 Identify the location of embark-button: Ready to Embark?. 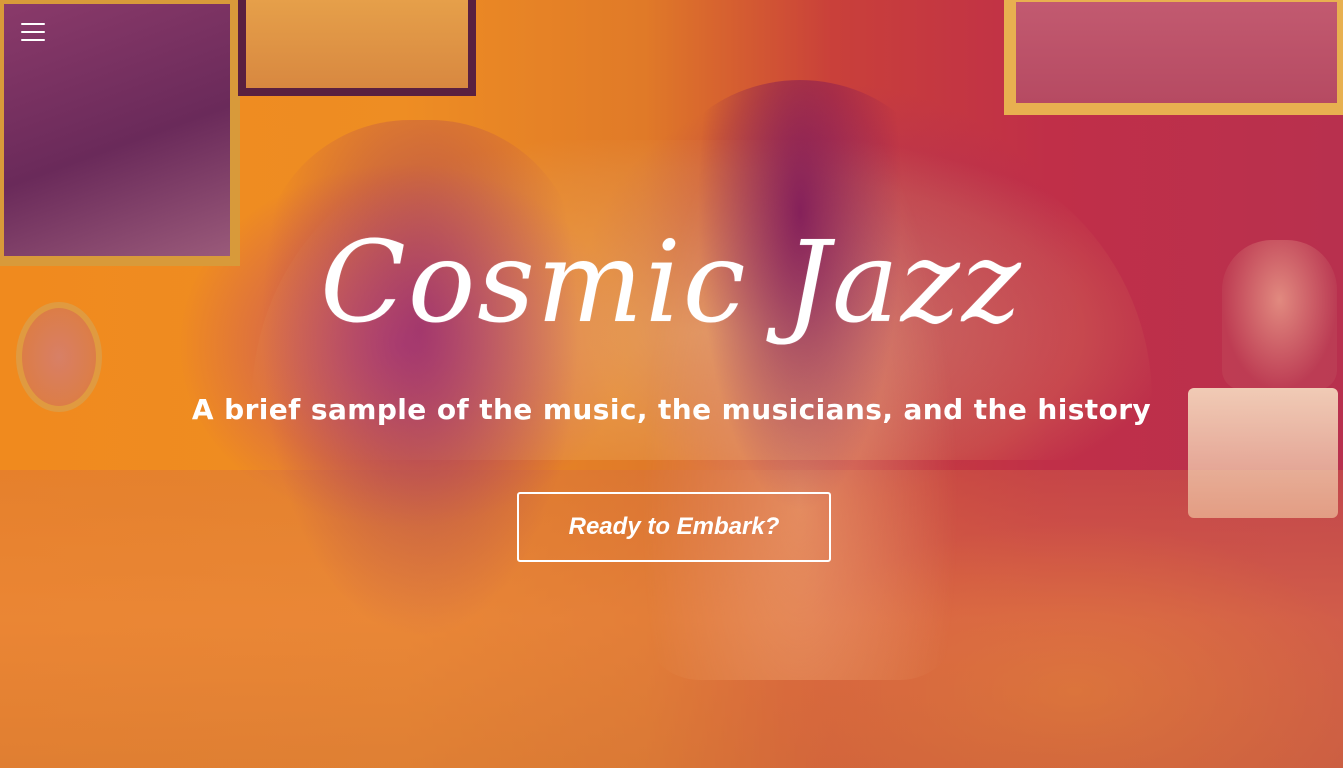
(674, 527).